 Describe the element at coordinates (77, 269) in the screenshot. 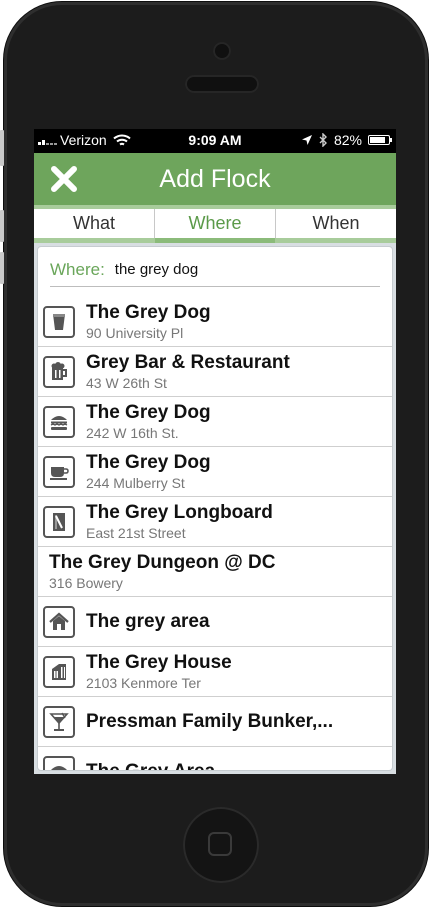

I see `where-label: Where:` at that location.